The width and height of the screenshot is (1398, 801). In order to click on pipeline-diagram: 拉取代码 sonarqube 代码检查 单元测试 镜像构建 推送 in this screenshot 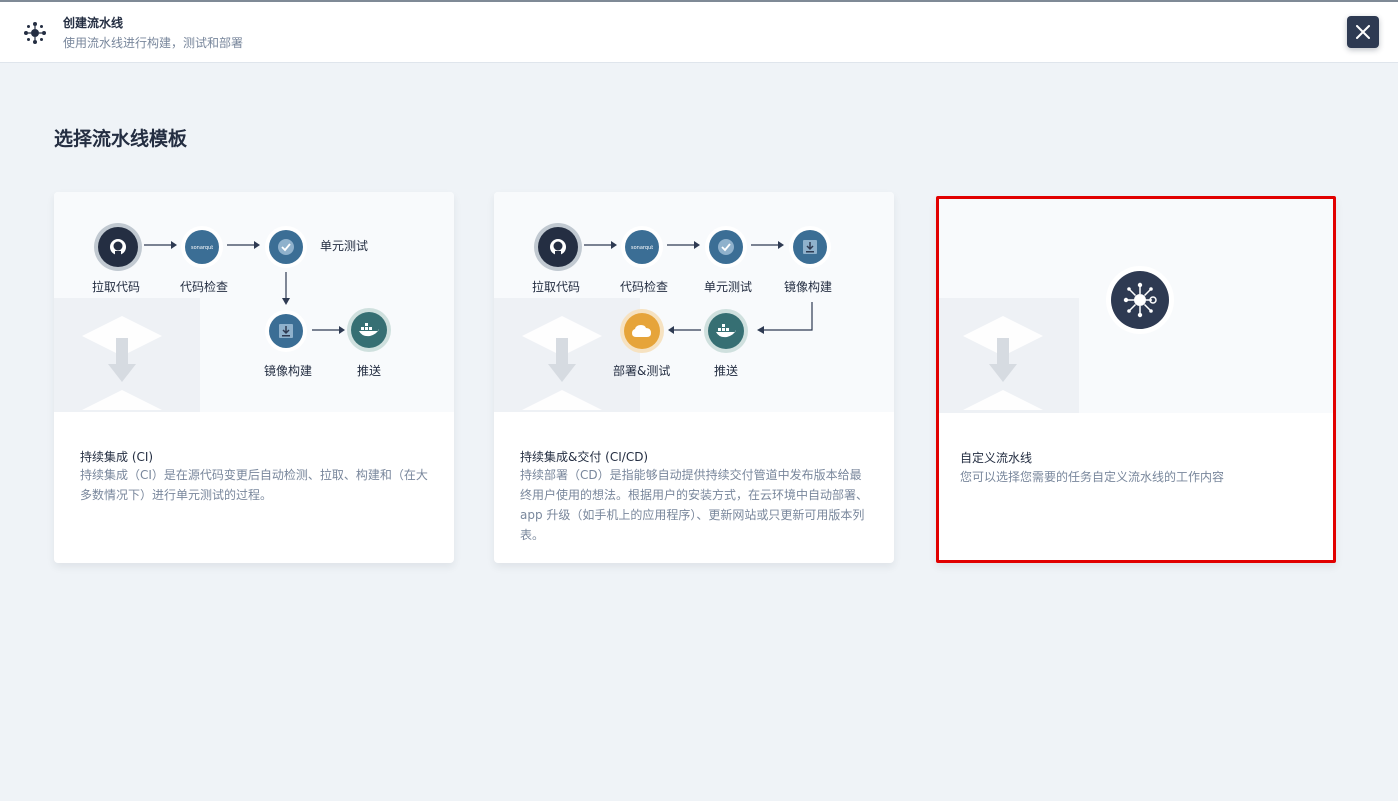, I will do `click(254, 302)`.